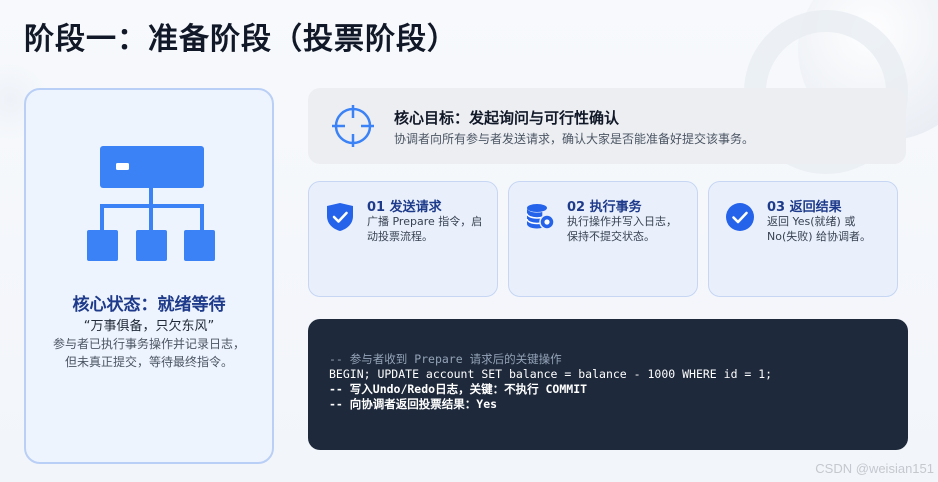  What do you see at coordinates (540, 217) in the screenshot?
I see `database-gear-icon` at bounding box center [540, 217].